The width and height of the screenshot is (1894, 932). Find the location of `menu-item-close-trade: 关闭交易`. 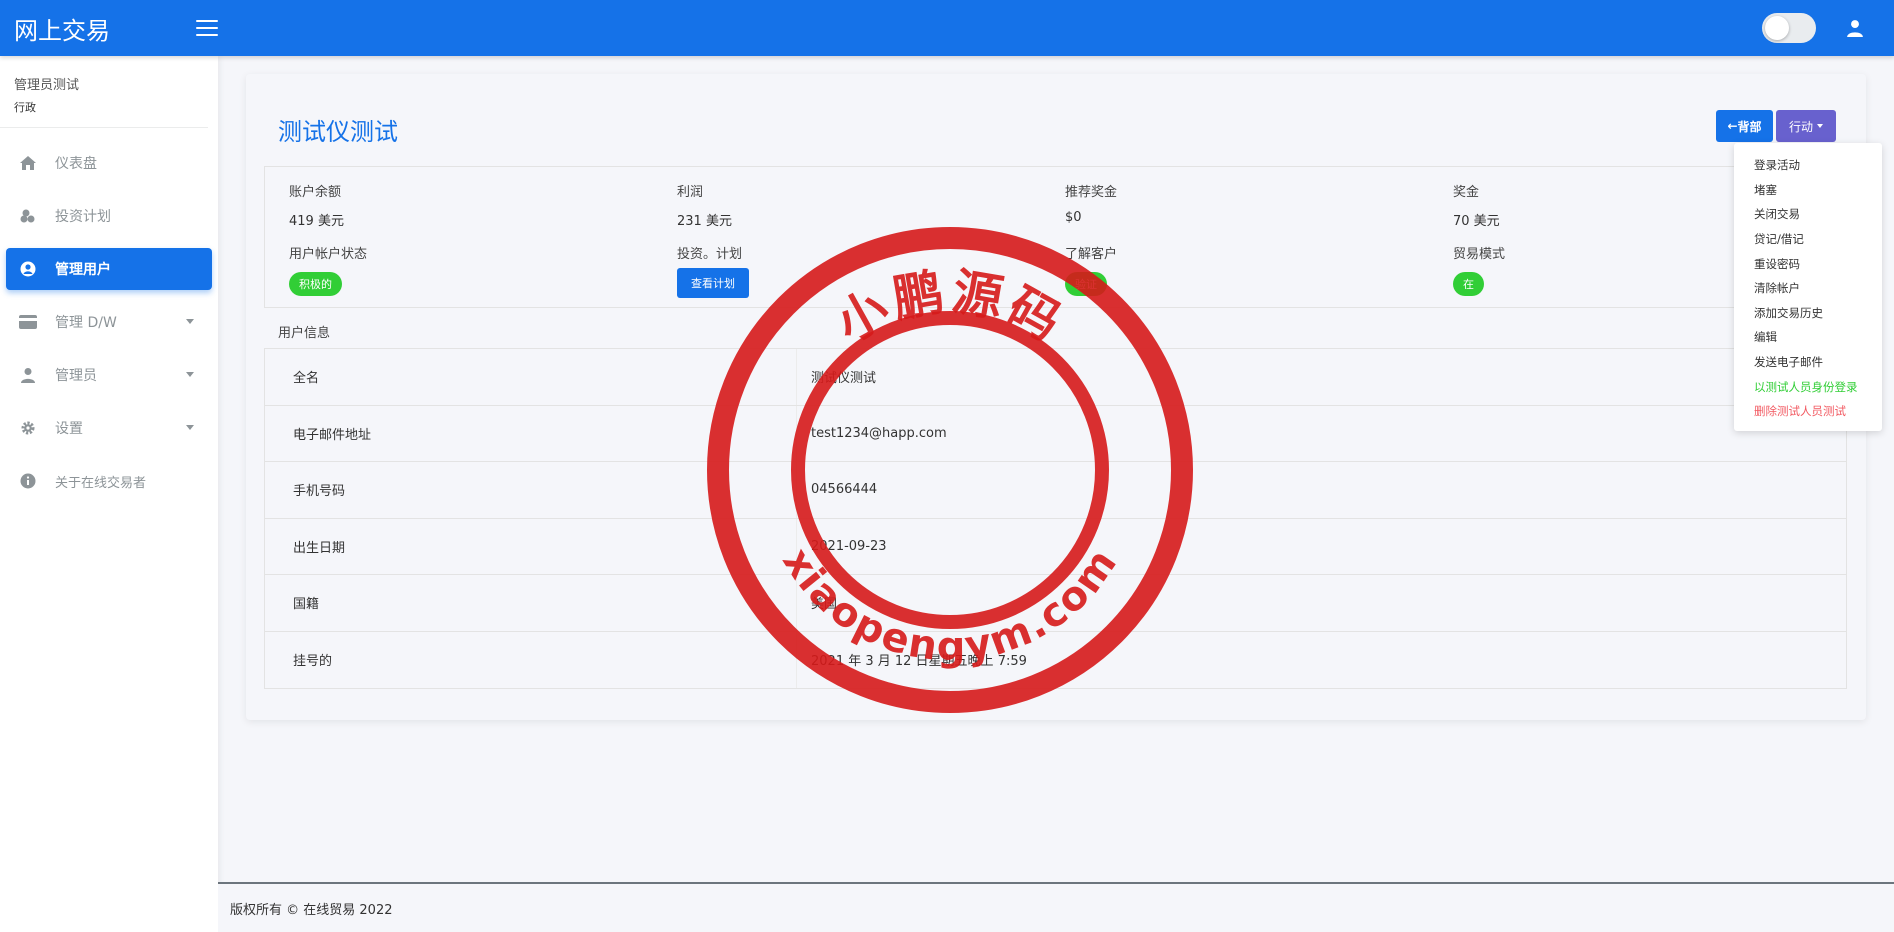

menu-item-close-trade: 关闭交易 is located at coordinates (1808, 214).